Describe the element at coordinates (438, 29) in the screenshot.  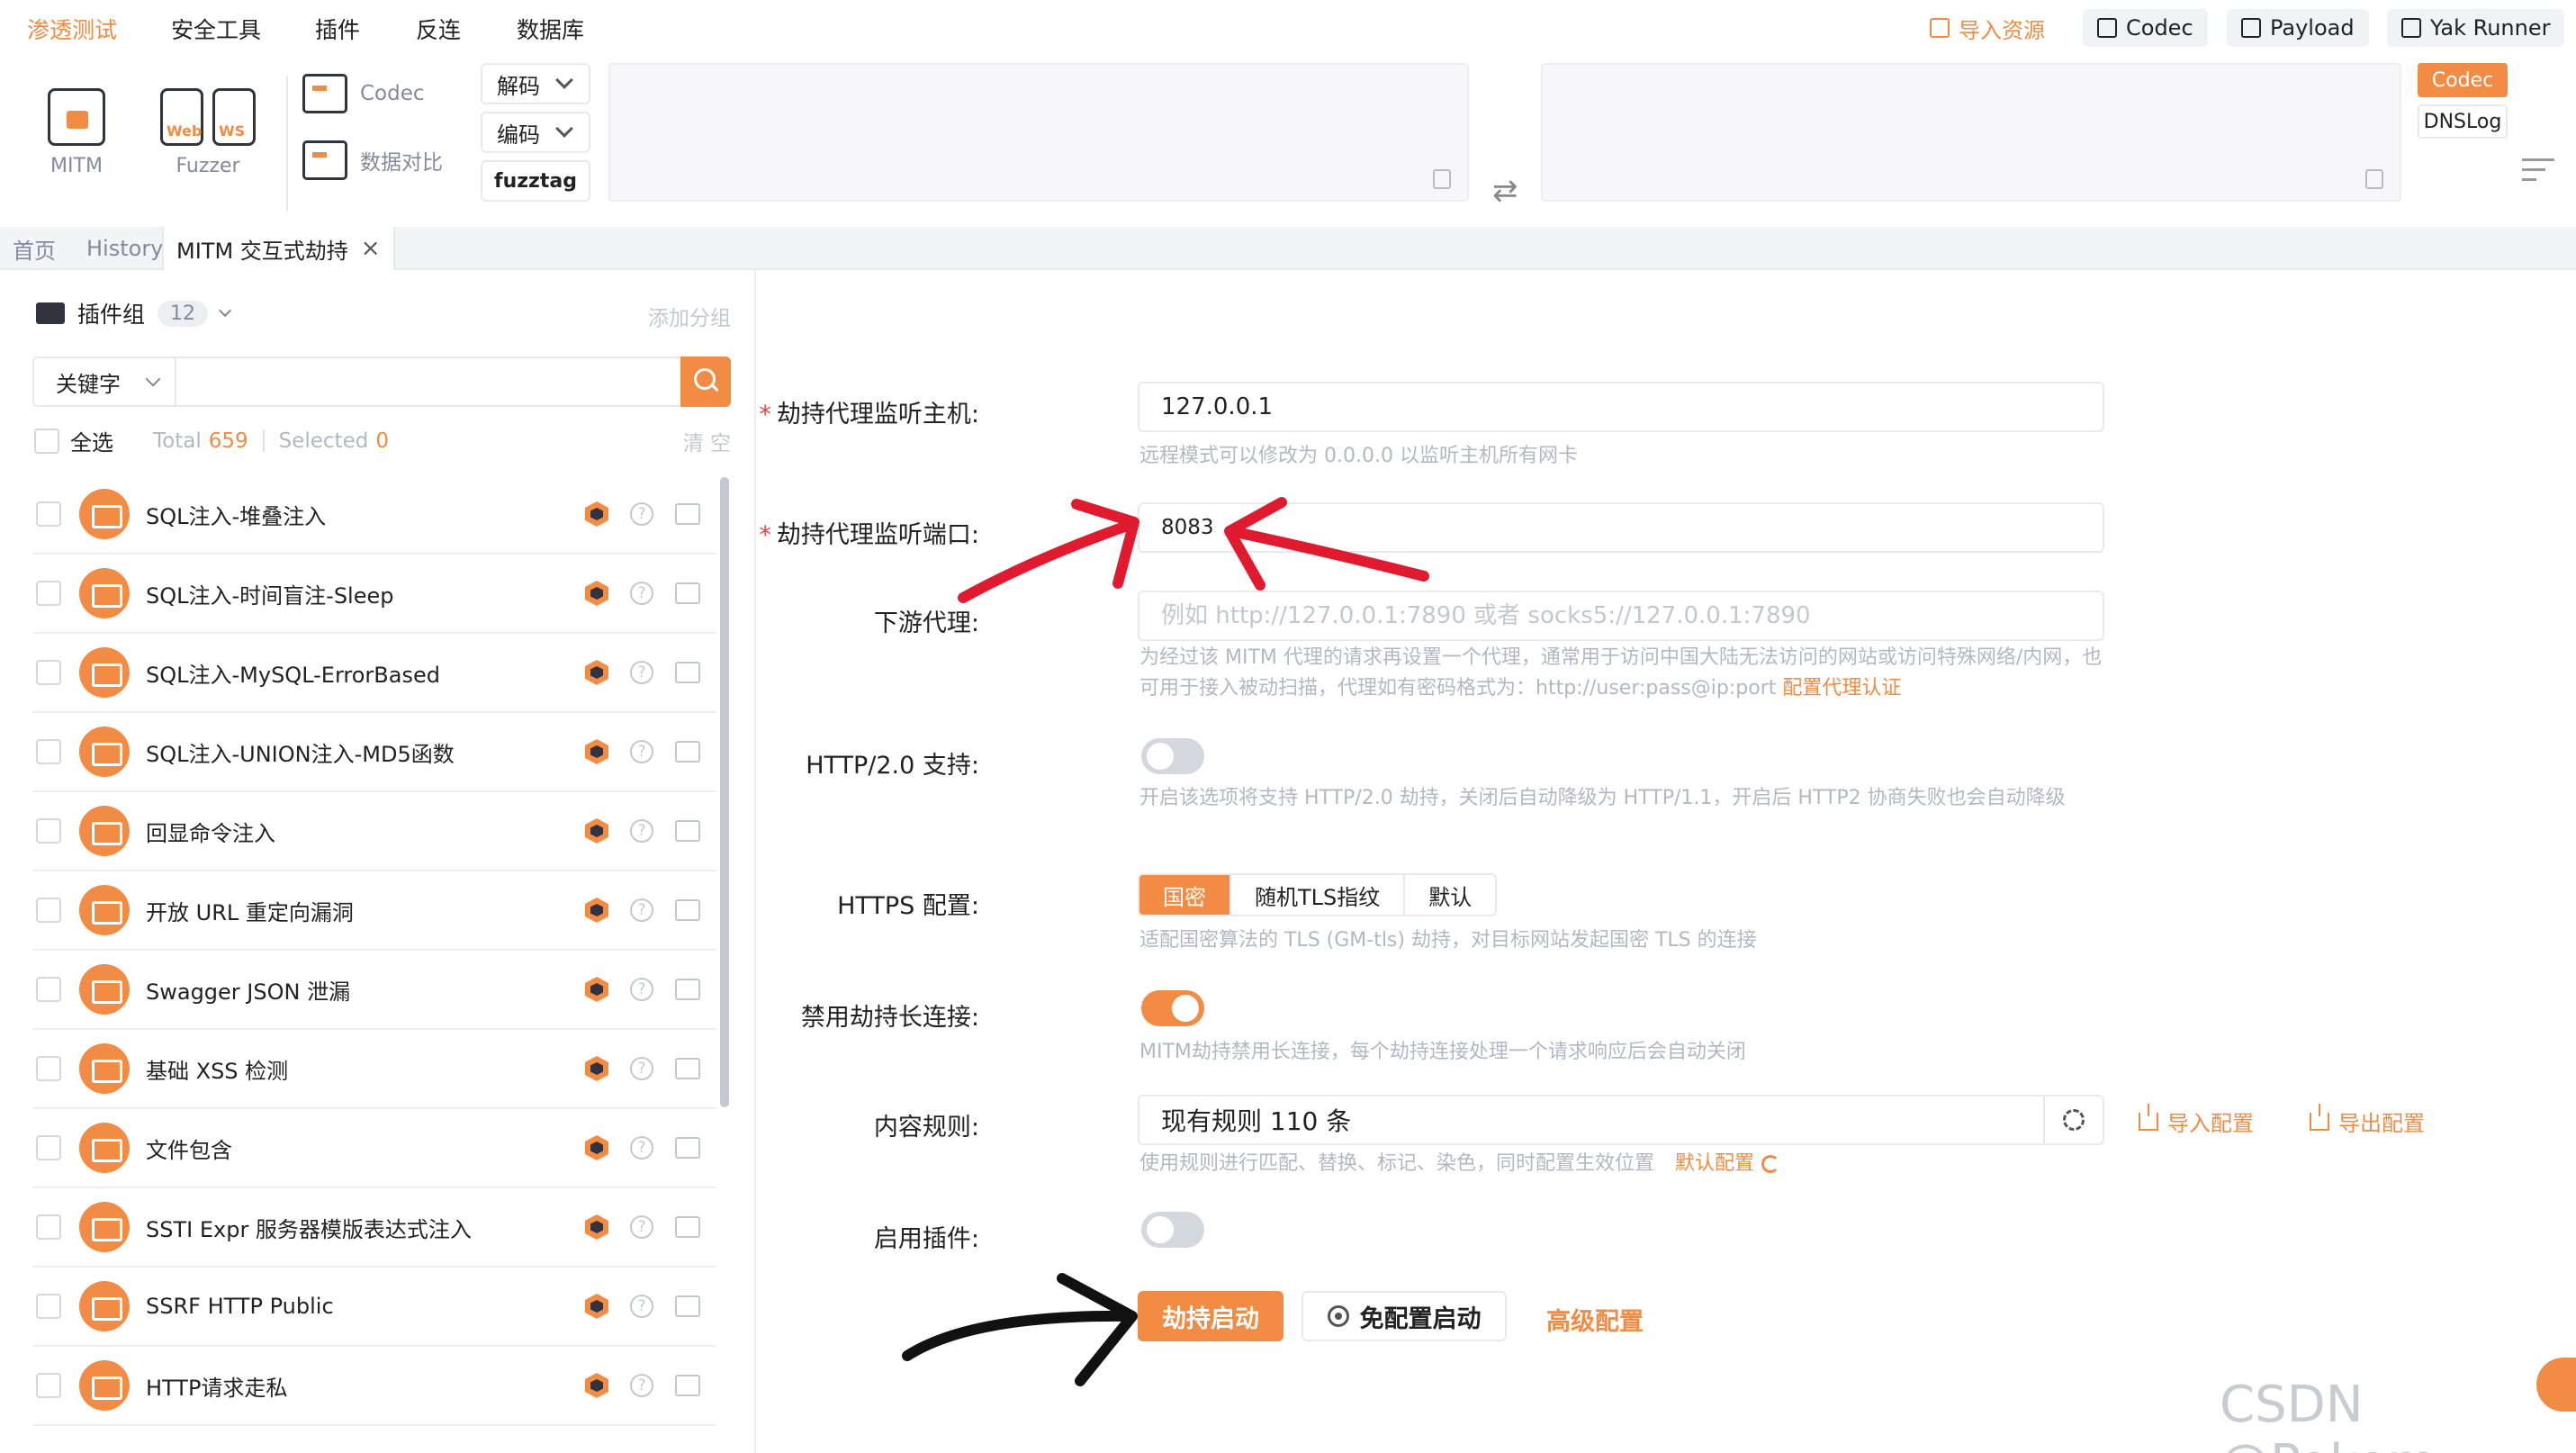
I see `menu-reverse: 反连` at that location.